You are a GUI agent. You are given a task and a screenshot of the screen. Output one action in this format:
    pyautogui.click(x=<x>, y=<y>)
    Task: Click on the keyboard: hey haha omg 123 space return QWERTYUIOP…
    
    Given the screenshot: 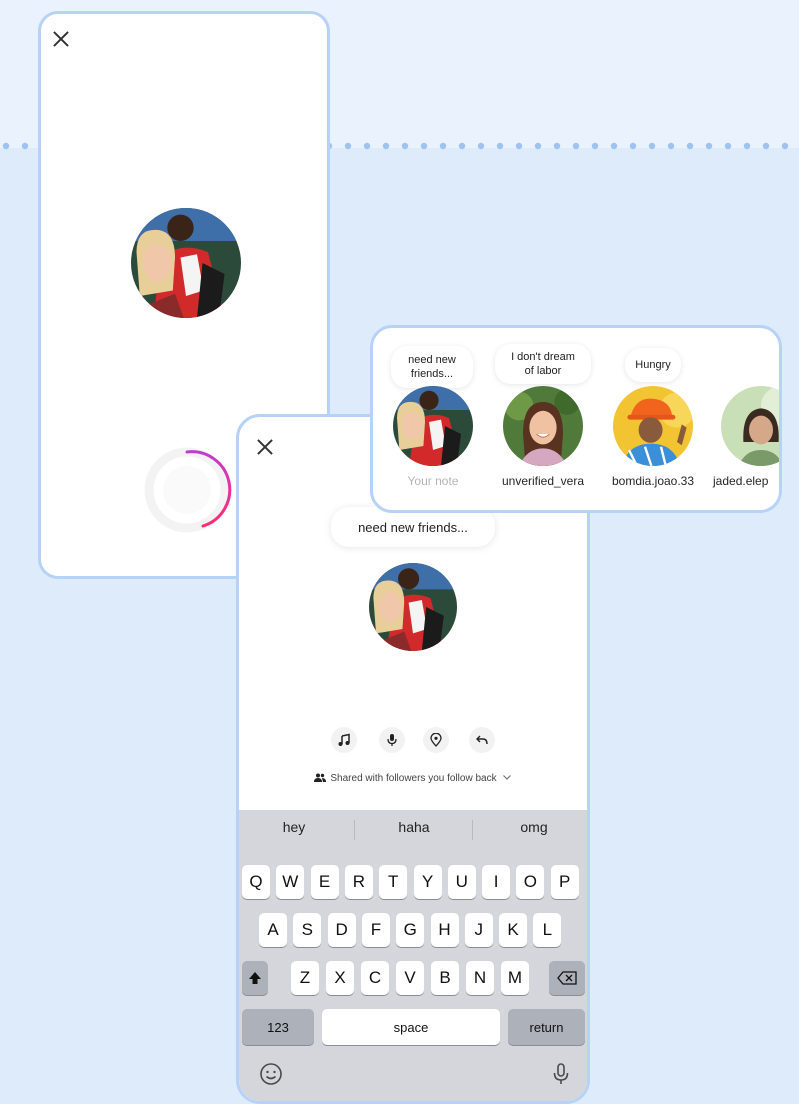 What is the action you would take?
    pyautogui.click(x=413, y=955)
    